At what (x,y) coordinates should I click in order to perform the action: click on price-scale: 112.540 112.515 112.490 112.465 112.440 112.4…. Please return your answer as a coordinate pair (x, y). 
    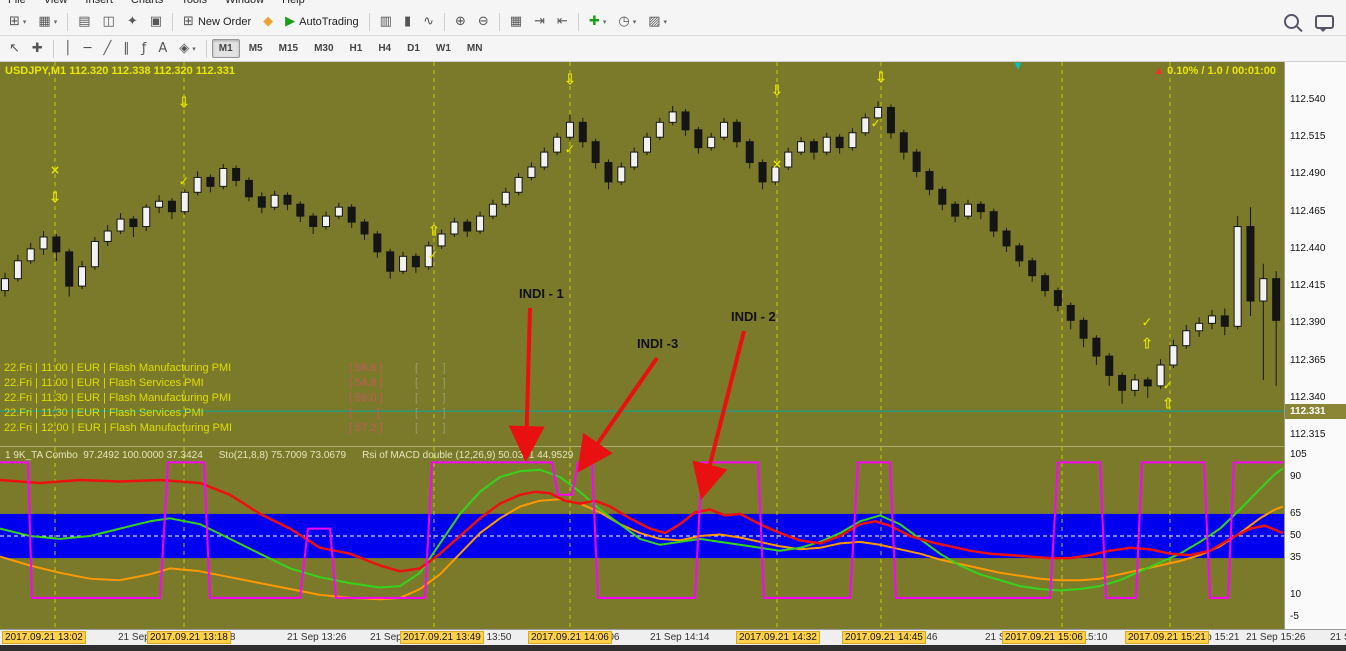
    Looking at the image, I should click on (1315, 345).